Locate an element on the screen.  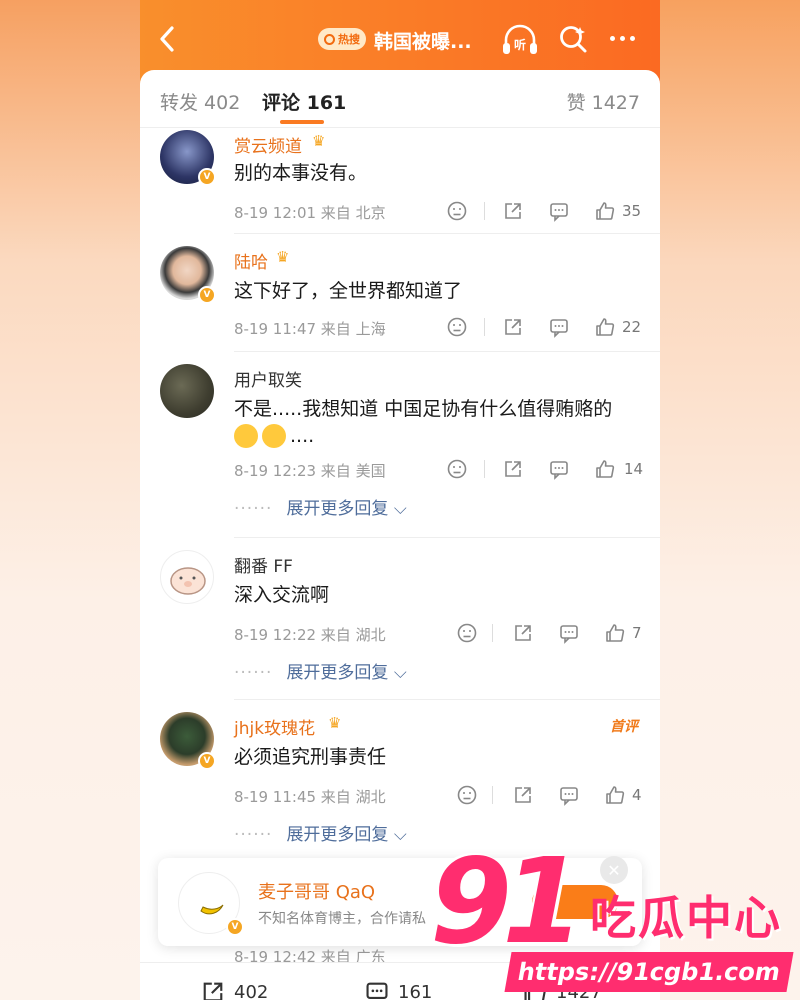
hot-search-badge: 热搜 is located at coordinates (342, 39).